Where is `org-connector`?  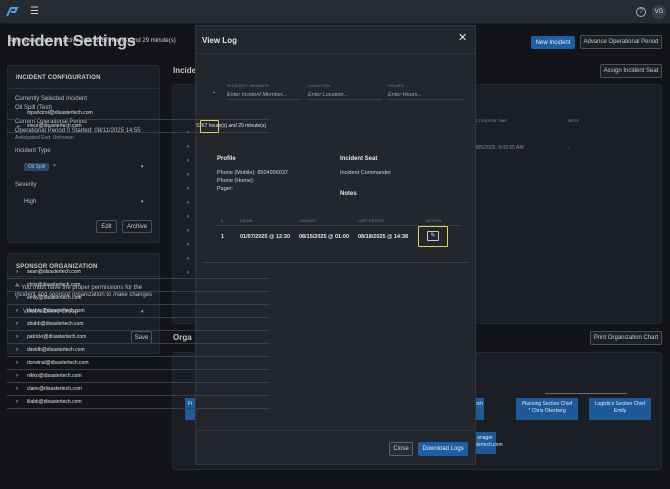
org-connector is located at coordinates (586, 393).